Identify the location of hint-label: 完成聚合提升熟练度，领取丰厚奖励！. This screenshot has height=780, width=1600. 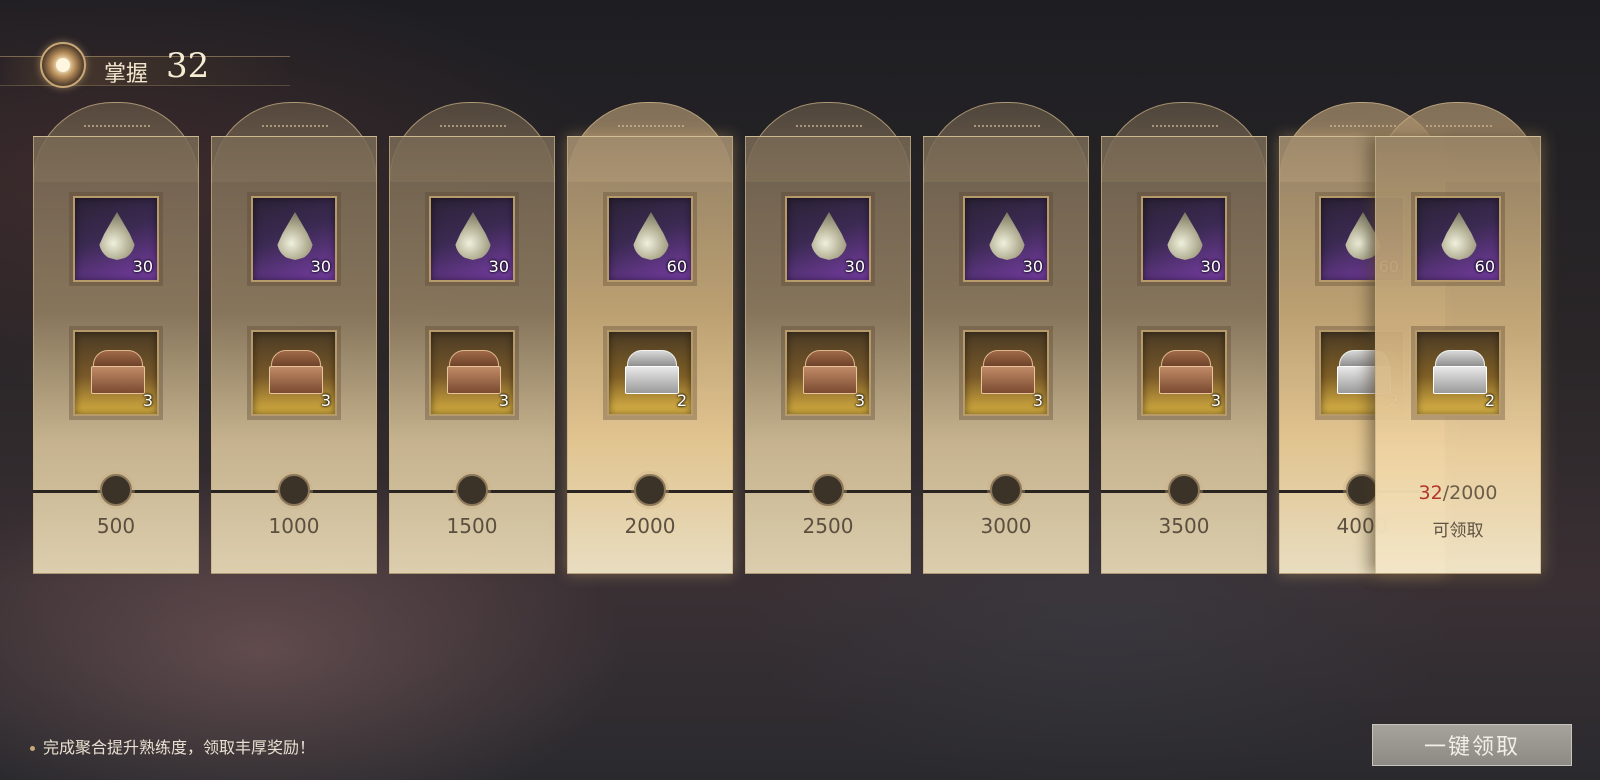
(179, 747).